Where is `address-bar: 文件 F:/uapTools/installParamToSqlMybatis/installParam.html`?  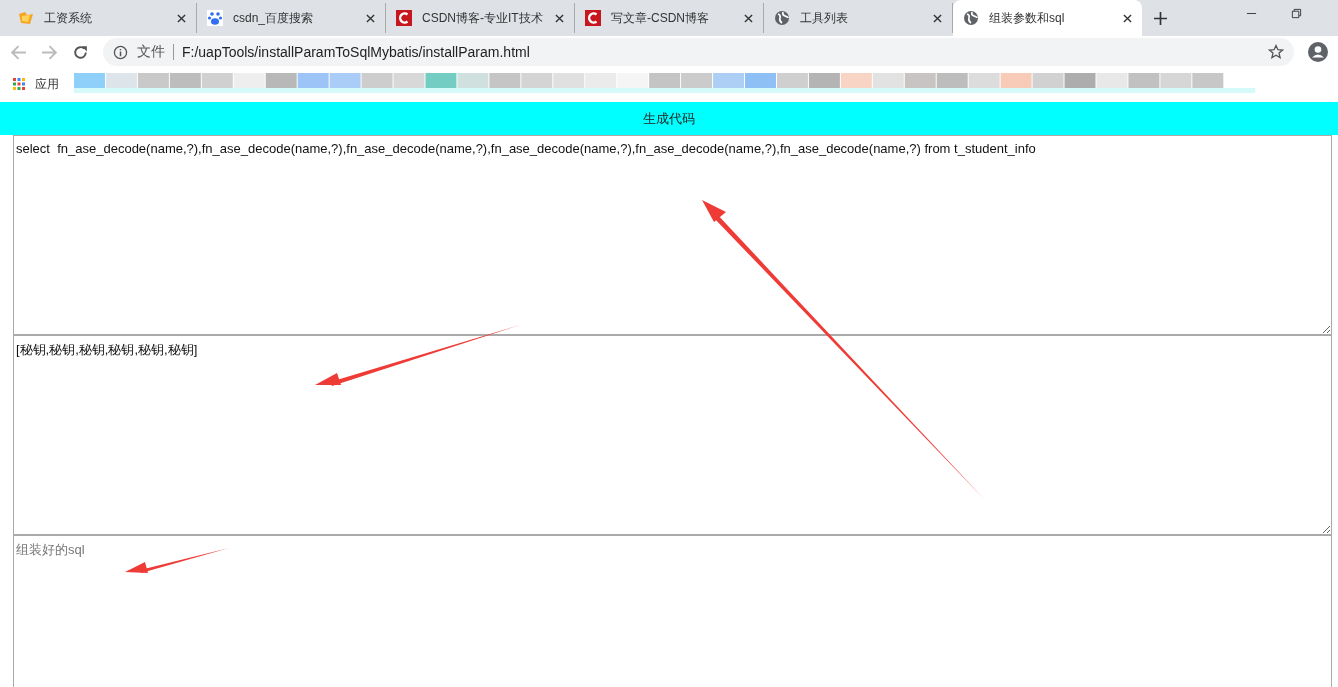 address-bar: 文件 F:/uapTools/installParamToSqlMybatis/installParam.html is located at coordinates (698, 52).